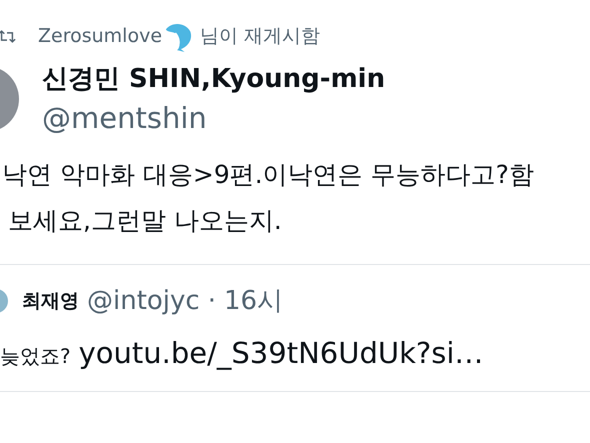  I want to click on repost-icon, so click(8, 36).